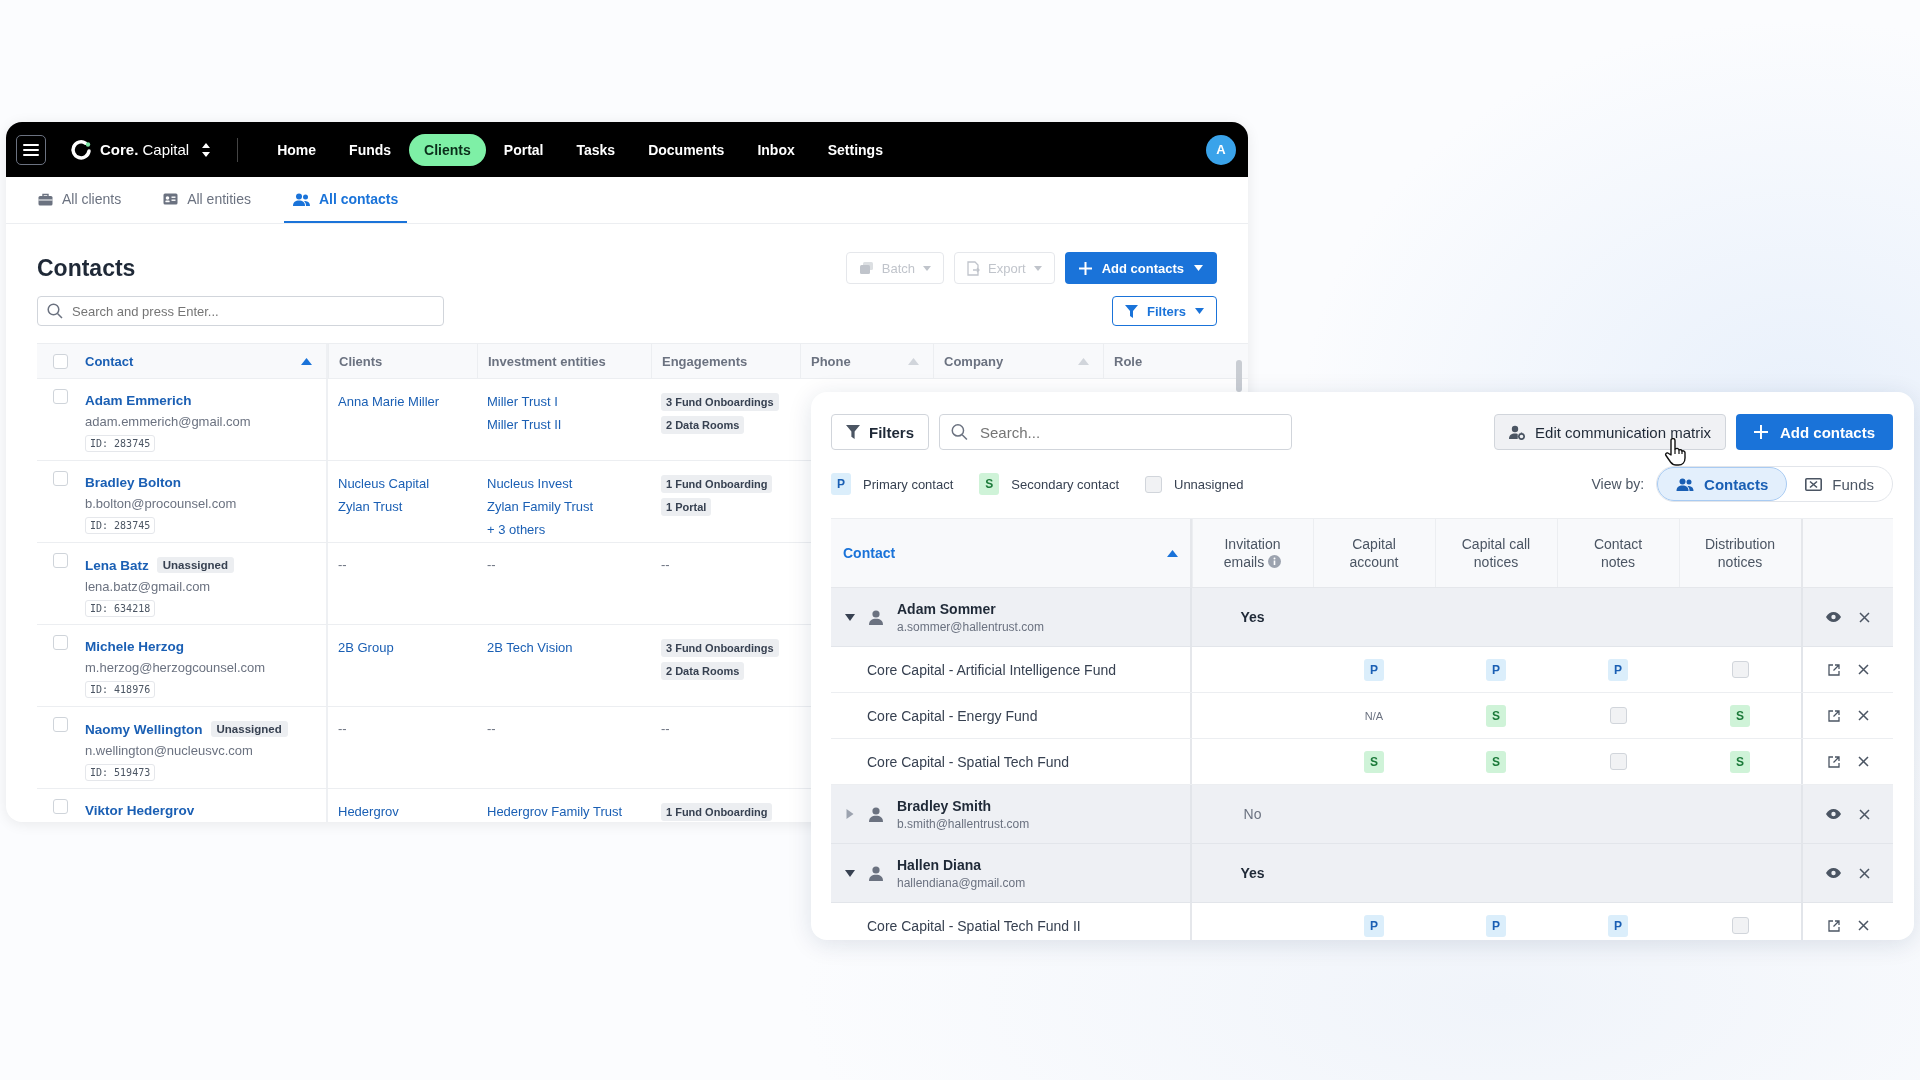  Describe the element at coordinates (1610, 432) in the screenshot. I see `edit-matrix-button: Edit communication matrix` at that location.